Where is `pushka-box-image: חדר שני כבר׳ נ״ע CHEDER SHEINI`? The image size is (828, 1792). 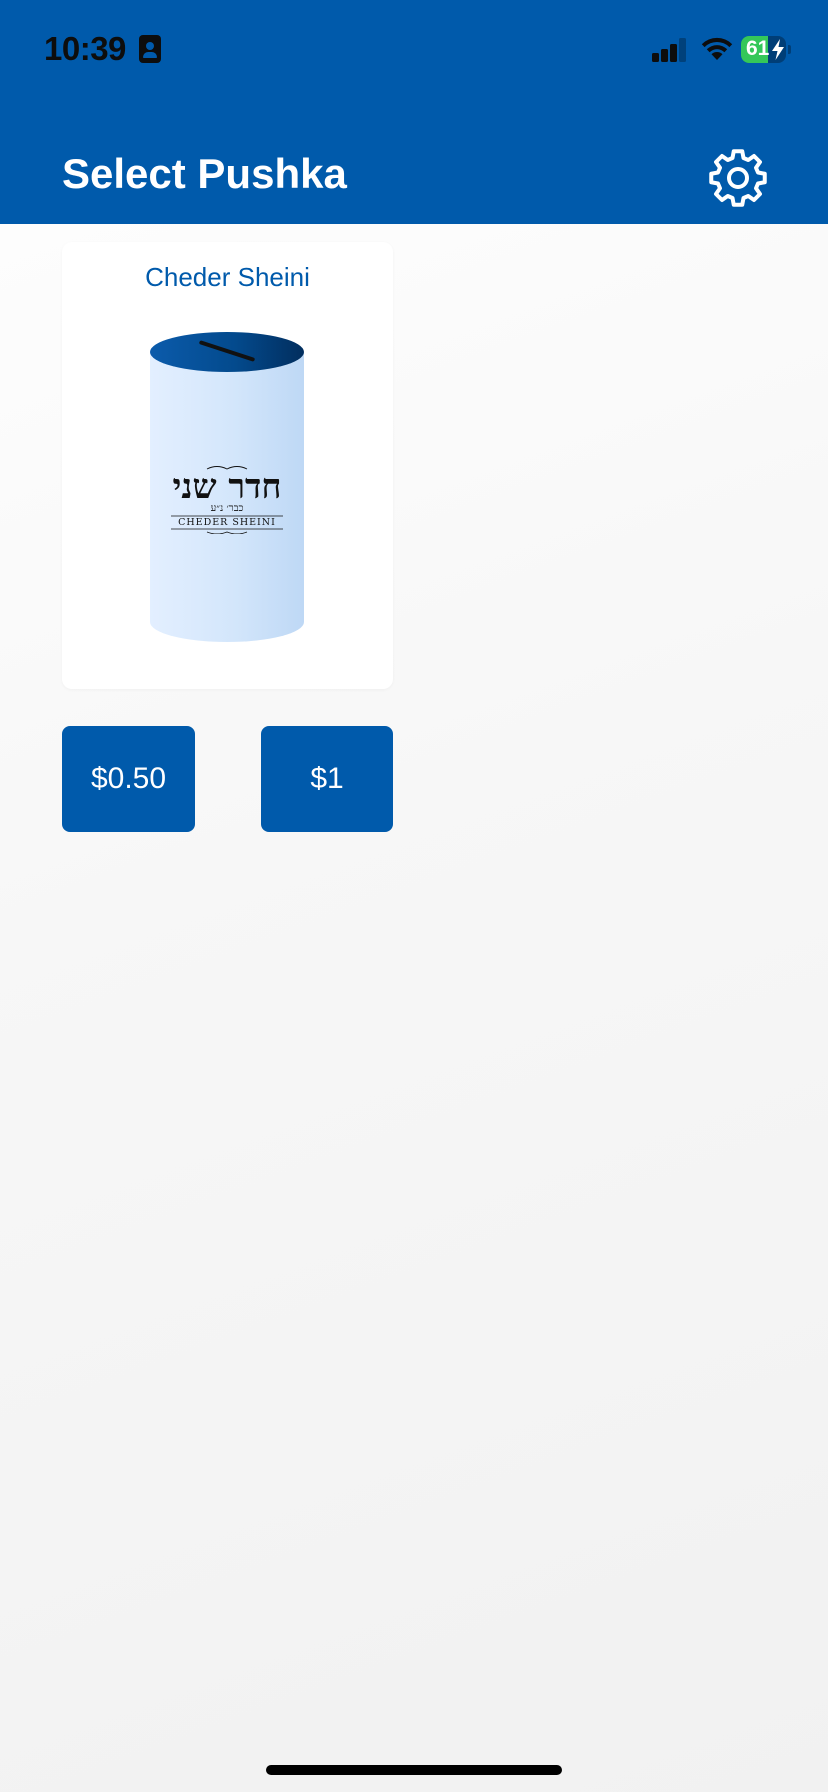 pushka-box-image: חדר שני כבר׳ נ״ע CHEDER SHEINI is located at coordinates (228, 502).